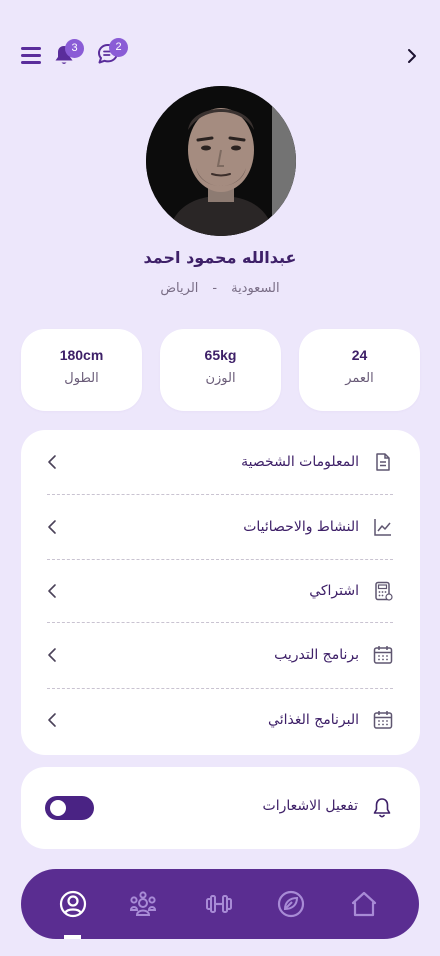 Image resolution: width=440 pixels, height=956 pixels. Describe the element at coordinates (359, 378) in the screenshot. I see `stat-label: العمر` at that location.